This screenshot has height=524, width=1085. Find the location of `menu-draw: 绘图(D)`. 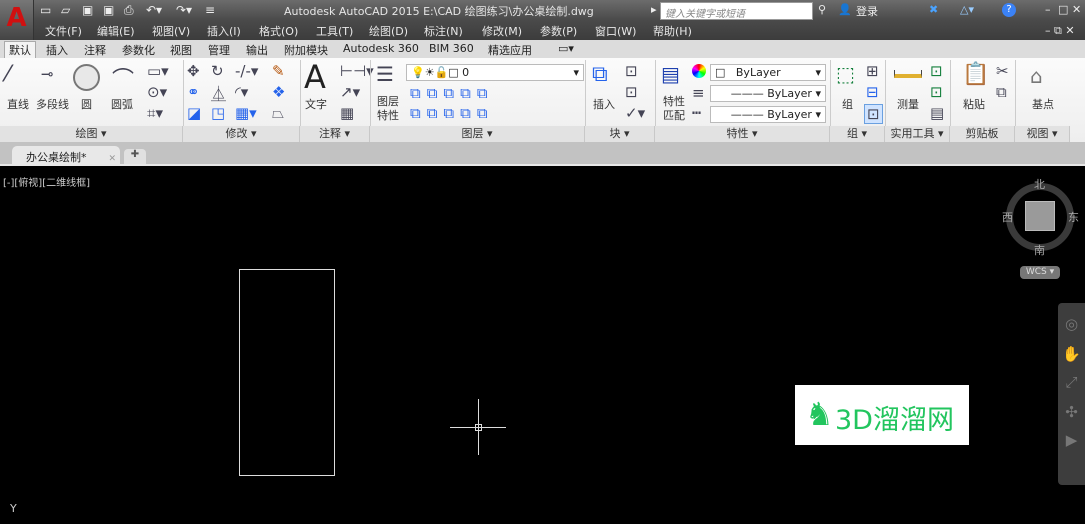

menu-draw: 绘图(D) is located at coordinates (388, 31).